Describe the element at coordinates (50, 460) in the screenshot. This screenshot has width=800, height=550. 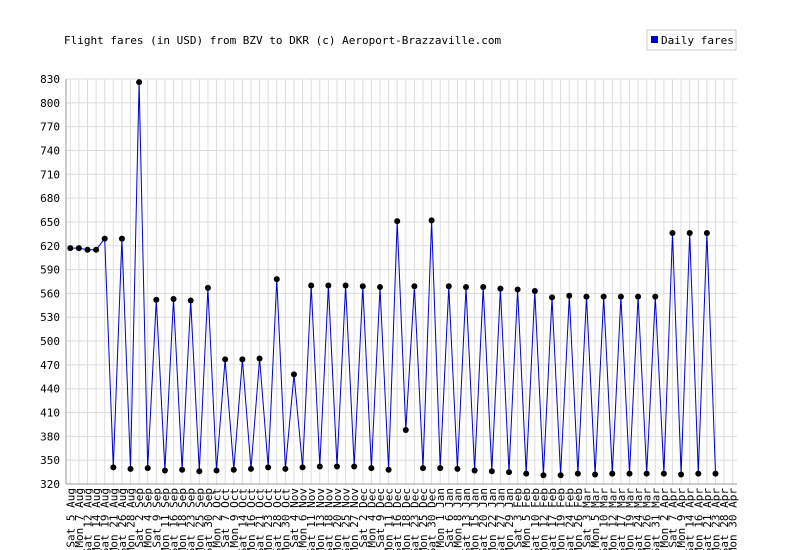
I see `y-tick-label: 350` at that location.